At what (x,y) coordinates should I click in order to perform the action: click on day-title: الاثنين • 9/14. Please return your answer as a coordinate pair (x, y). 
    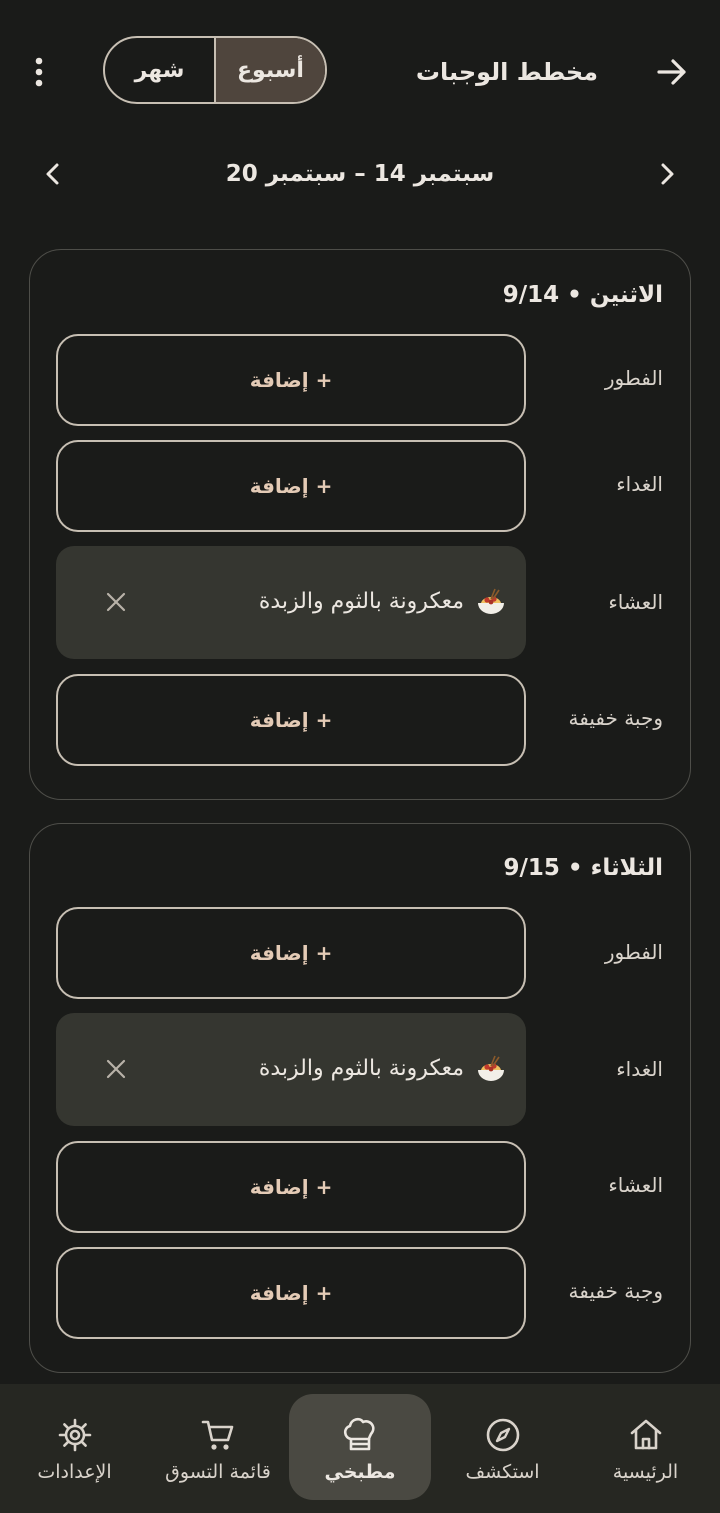
    Looking at the image, I should click on (582, 295).